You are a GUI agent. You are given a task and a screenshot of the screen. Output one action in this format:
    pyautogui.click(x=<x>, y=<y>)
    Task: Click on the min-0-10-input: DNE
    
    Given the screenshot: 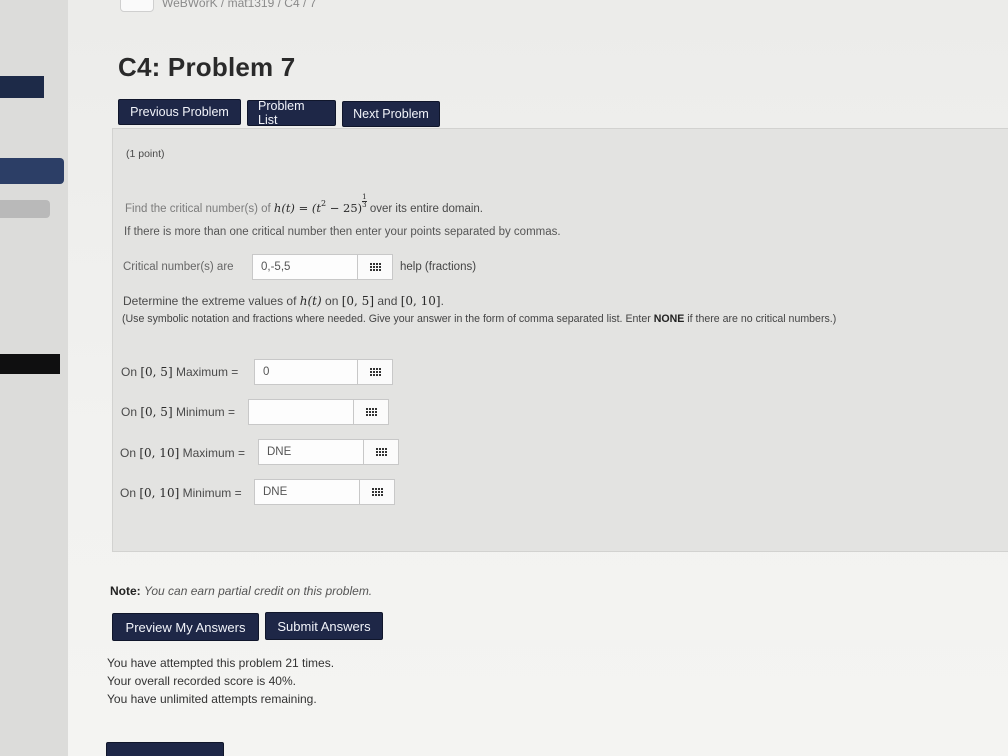 What is the action you would take?
    pyautogui.click(x=307, y=492)
    